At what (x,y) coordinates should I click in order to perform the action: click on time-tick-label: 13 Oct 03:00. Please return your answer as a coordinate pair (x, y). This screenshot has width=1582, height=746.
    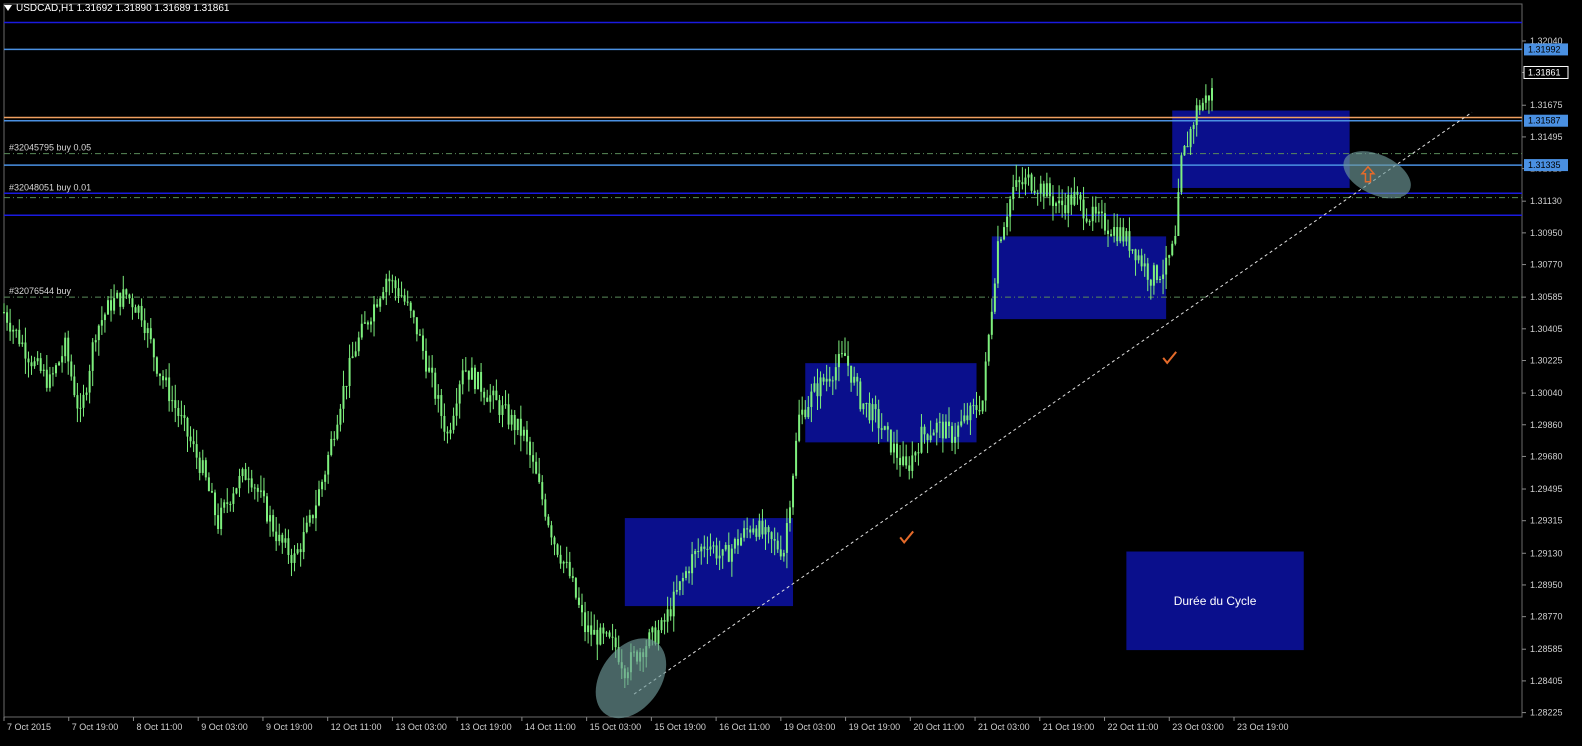
    Looking at the image, I should click on (421, 727).